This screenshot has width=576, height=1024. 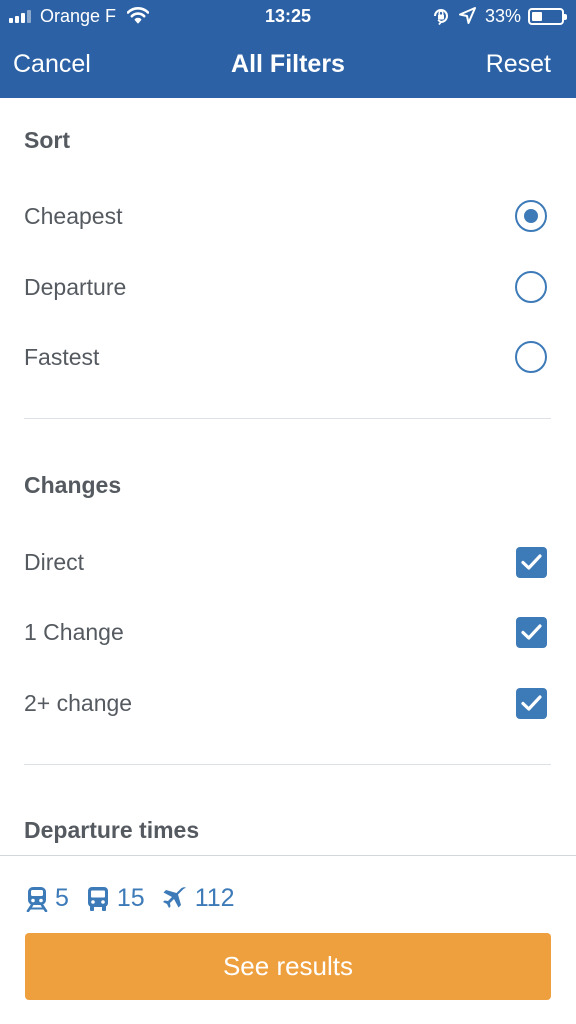 What do you see at coordinates (78, 703) in the screenshot?
I see `changes-option-2plus-change-label: 2+ change` at bounding box center [78, 703].